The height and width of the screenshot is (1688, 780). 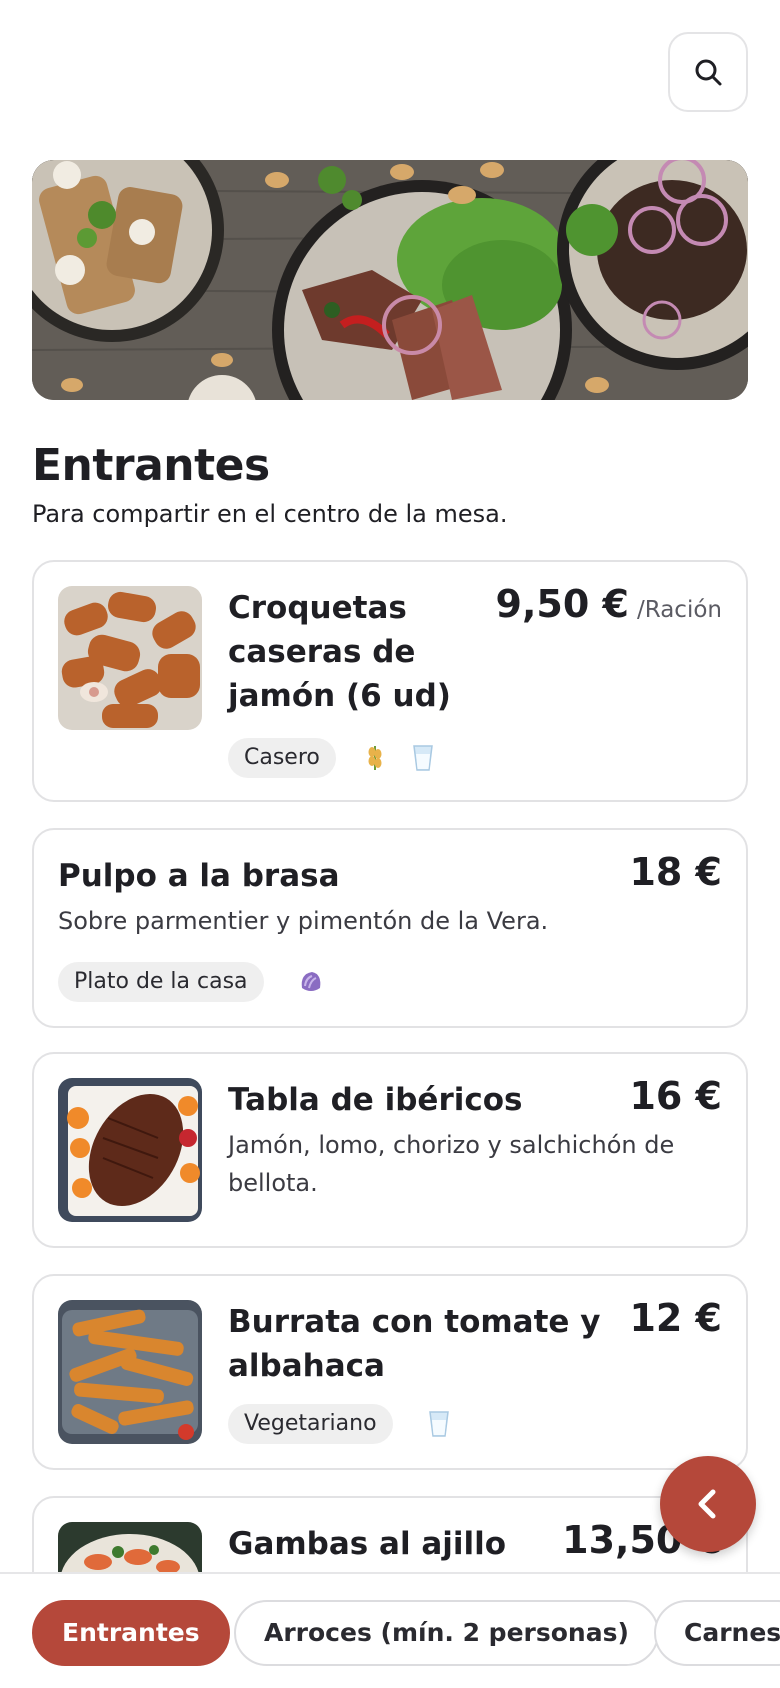 I want to click on item-description: Sobre parmentier y pimentón de la Vera., so click(x=303, y=921).